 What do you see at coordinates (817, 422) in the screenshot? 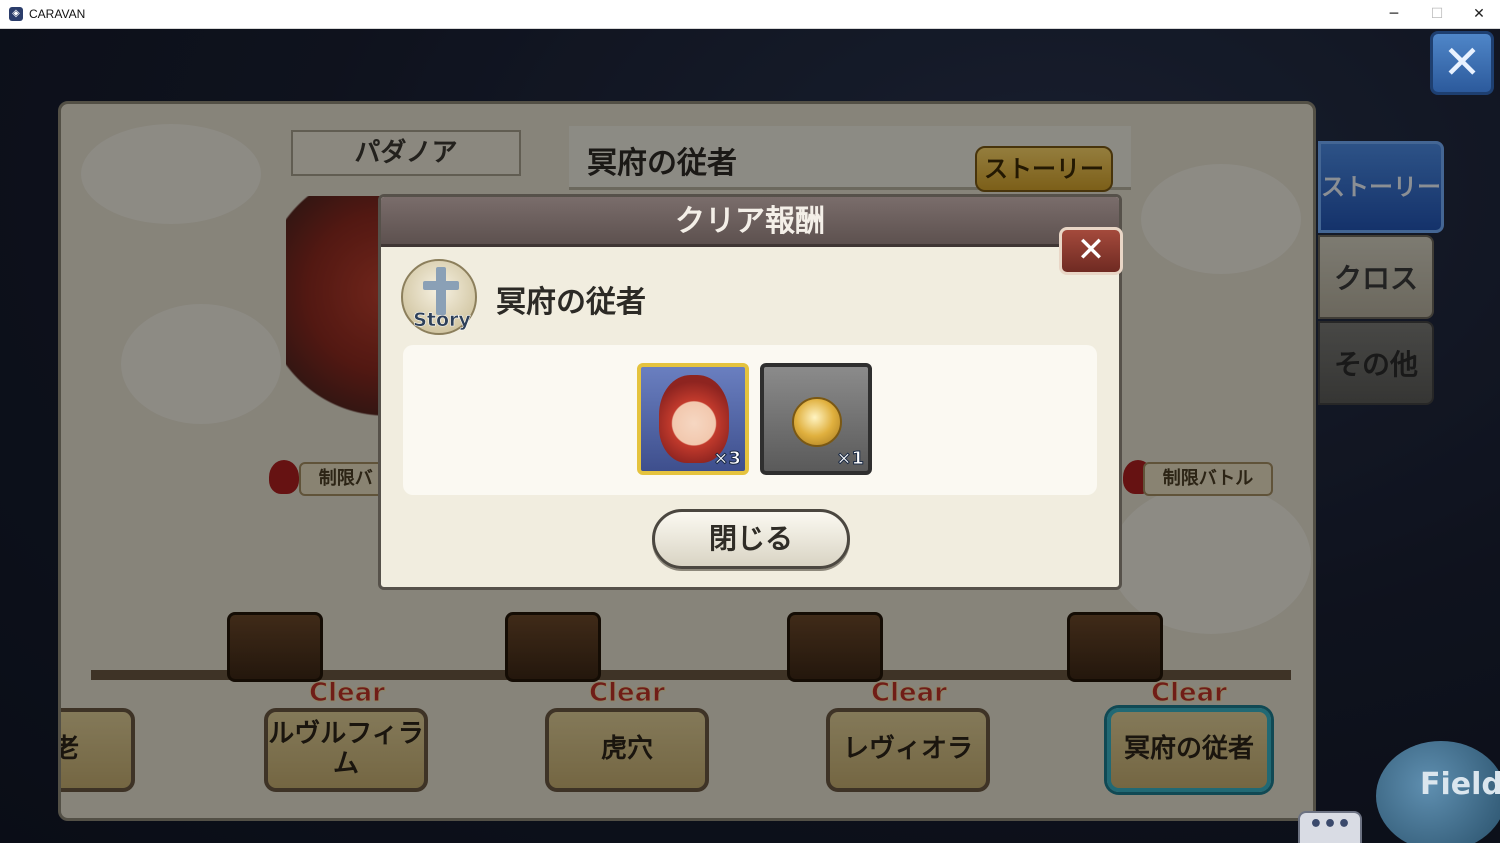
I see `coin-icon` at bounding box center [817, 422].